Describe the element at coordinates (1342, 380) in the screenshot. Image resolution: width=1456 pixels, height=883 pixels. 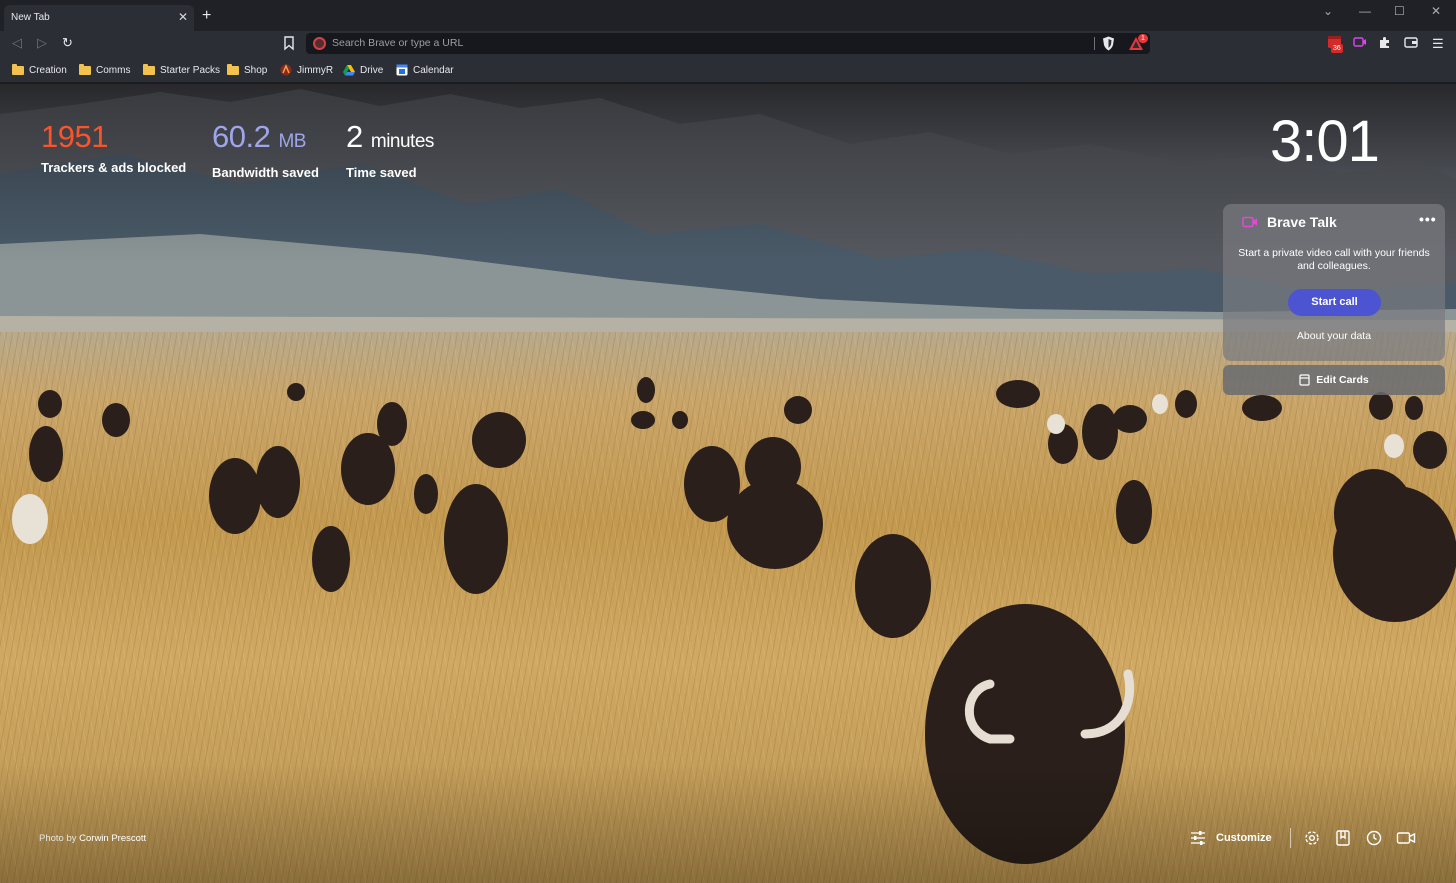
I see `edit-cards-label: Edit Cards` at that location.